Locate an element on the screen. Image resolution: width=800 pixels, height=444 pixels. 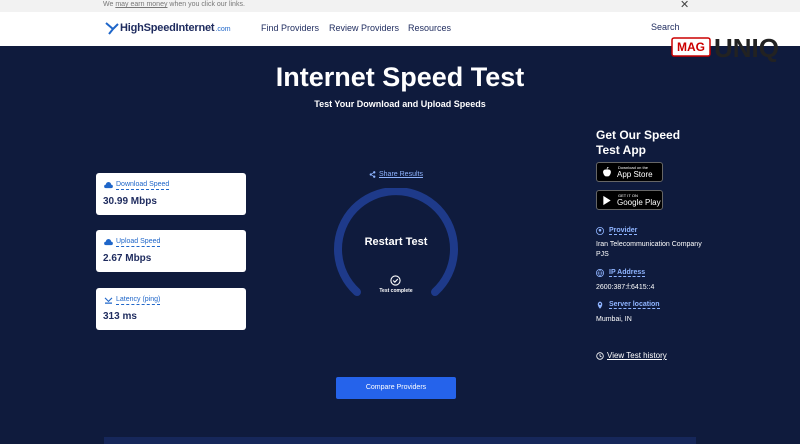
server-location-label: Server location is located at coordinates (634, 305).